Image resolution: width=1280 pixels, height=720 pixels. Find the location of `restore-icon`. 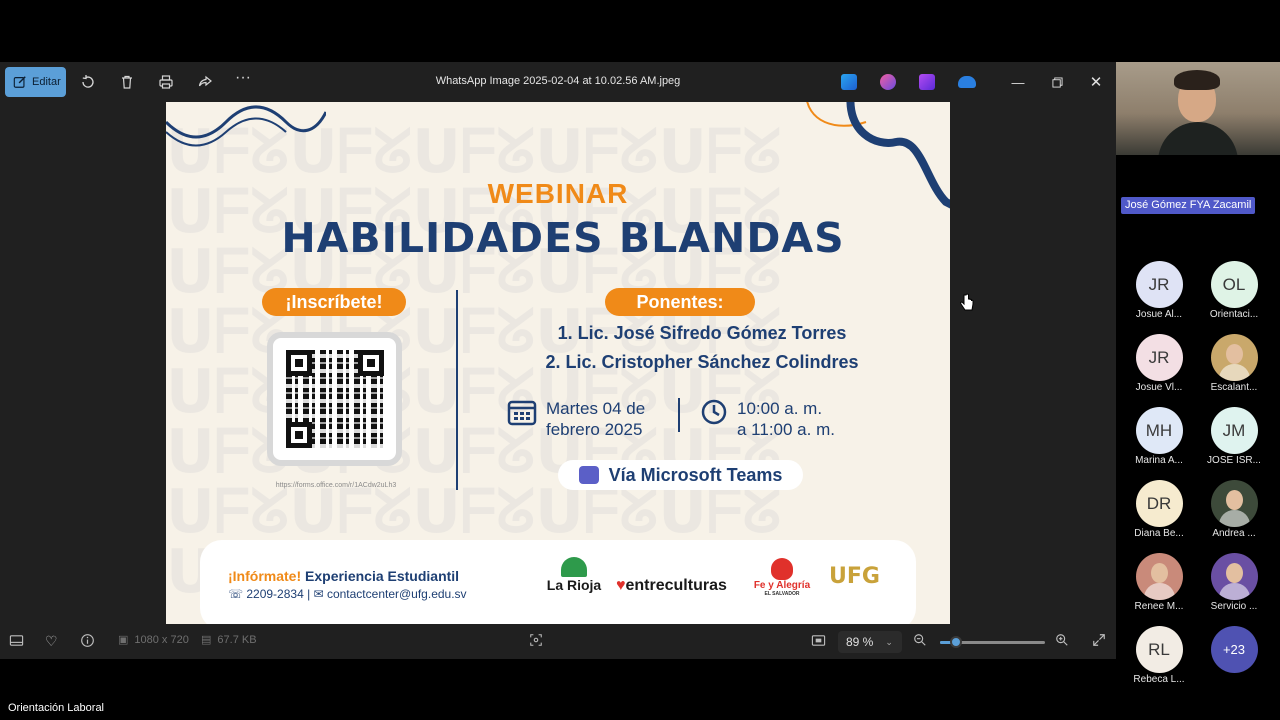

restore-icon is located at coordinates (1057, 82).